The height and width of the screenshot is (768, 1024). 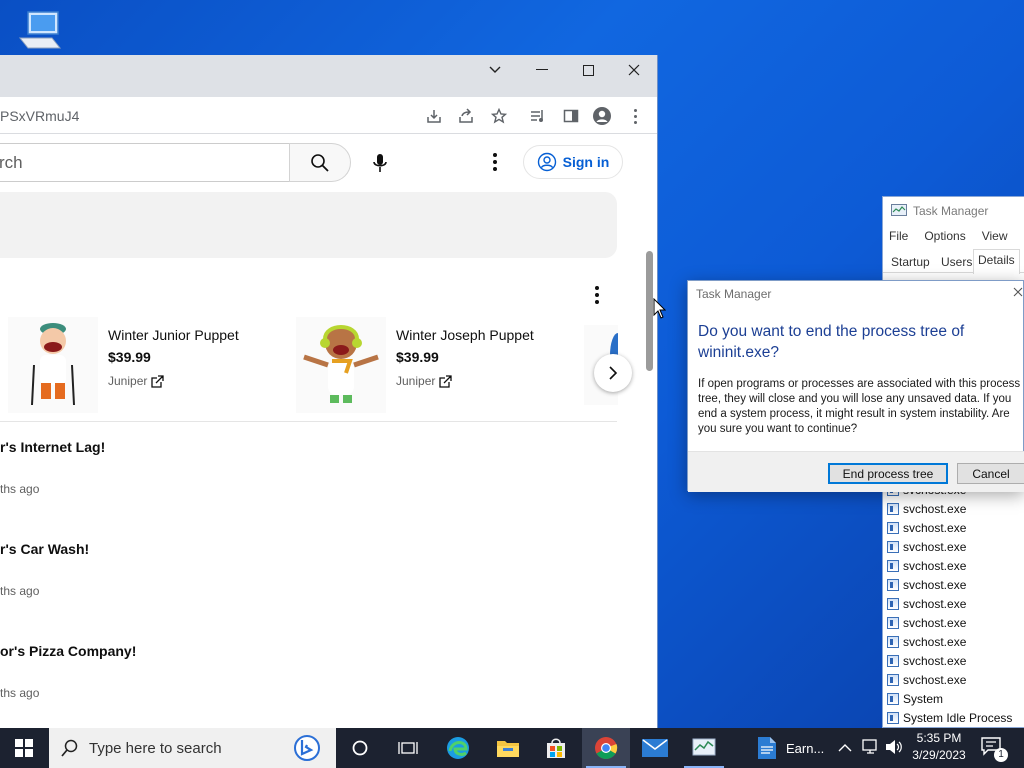 What do you see at coordinates (40, 32) in the screenshot?
I see `this-pc-desktop-icon` at bounding box center [40, 32].